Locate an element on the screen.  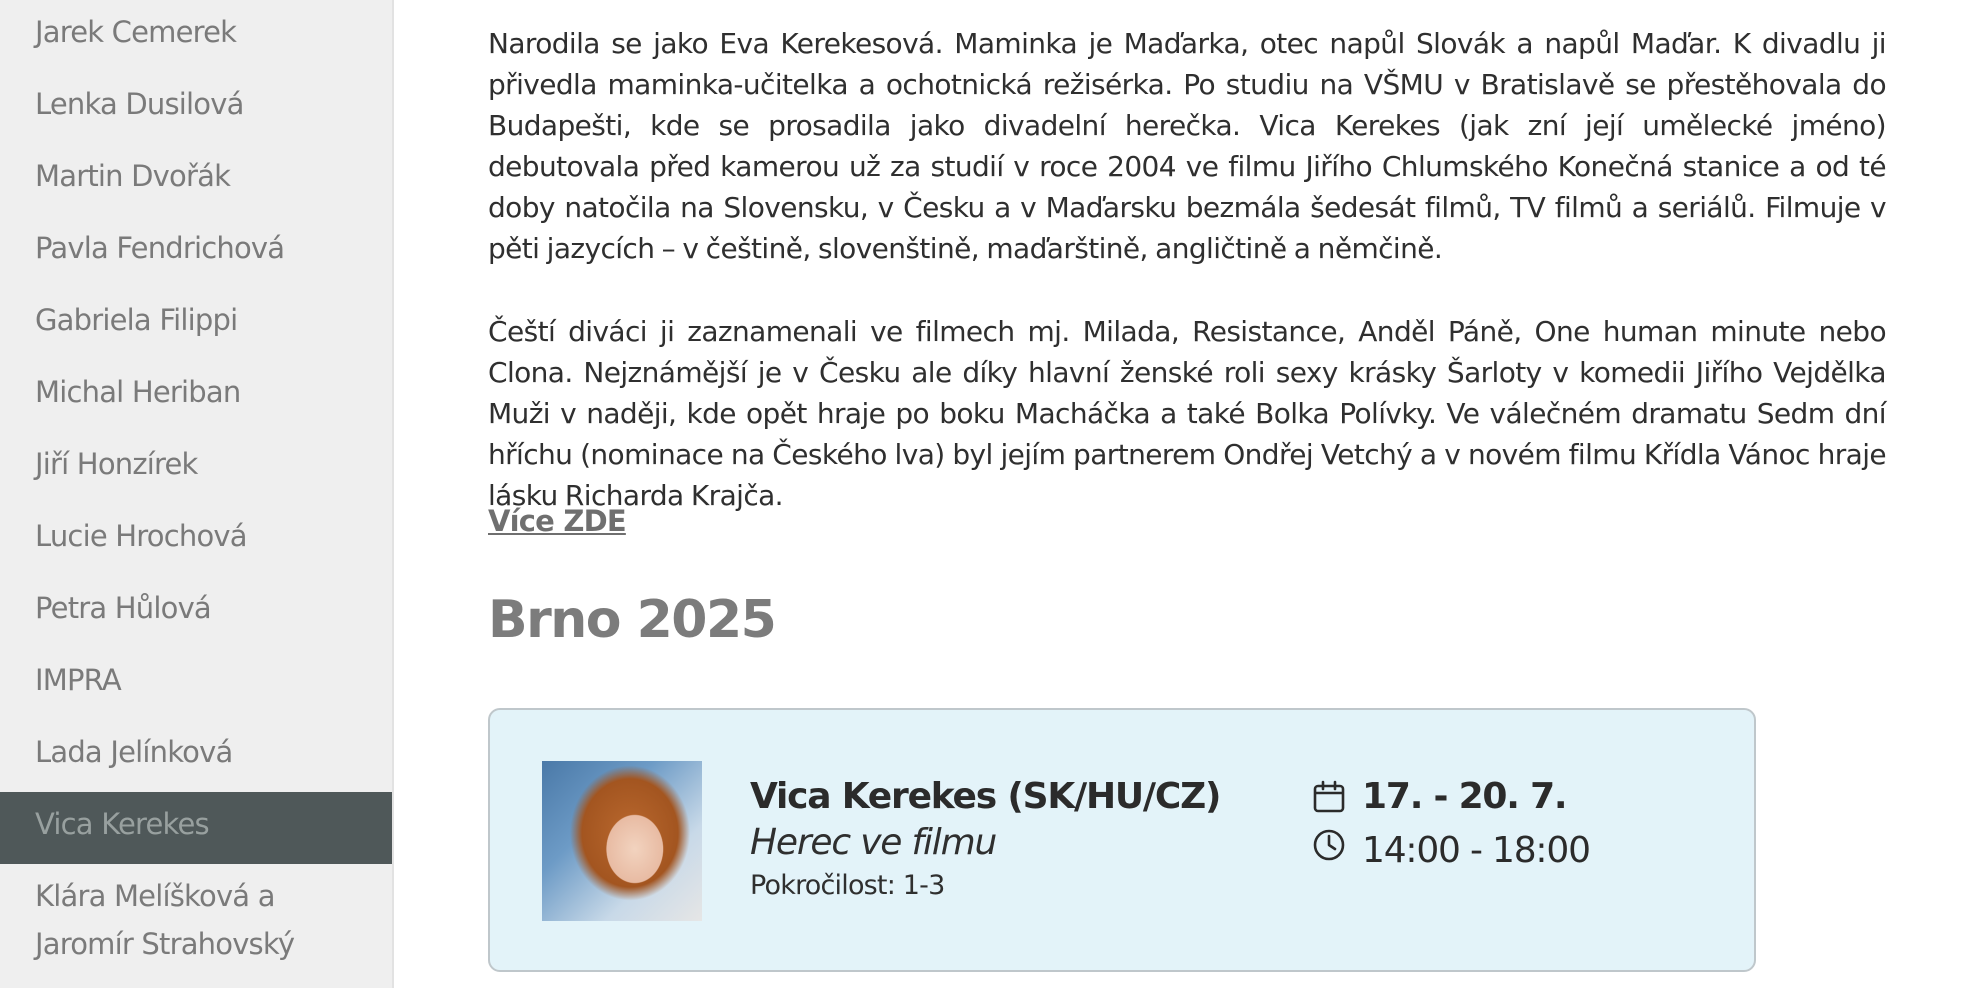
clock-icon is located at coordinates (1329, 845).